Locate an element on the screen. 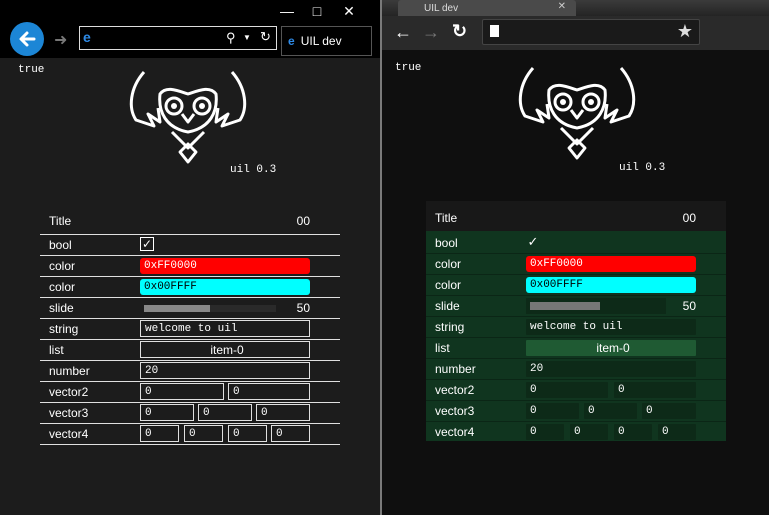 The width and height of the screenshot is (769, 515). ie-tab-icon: e is located at coordinates (291, 41).